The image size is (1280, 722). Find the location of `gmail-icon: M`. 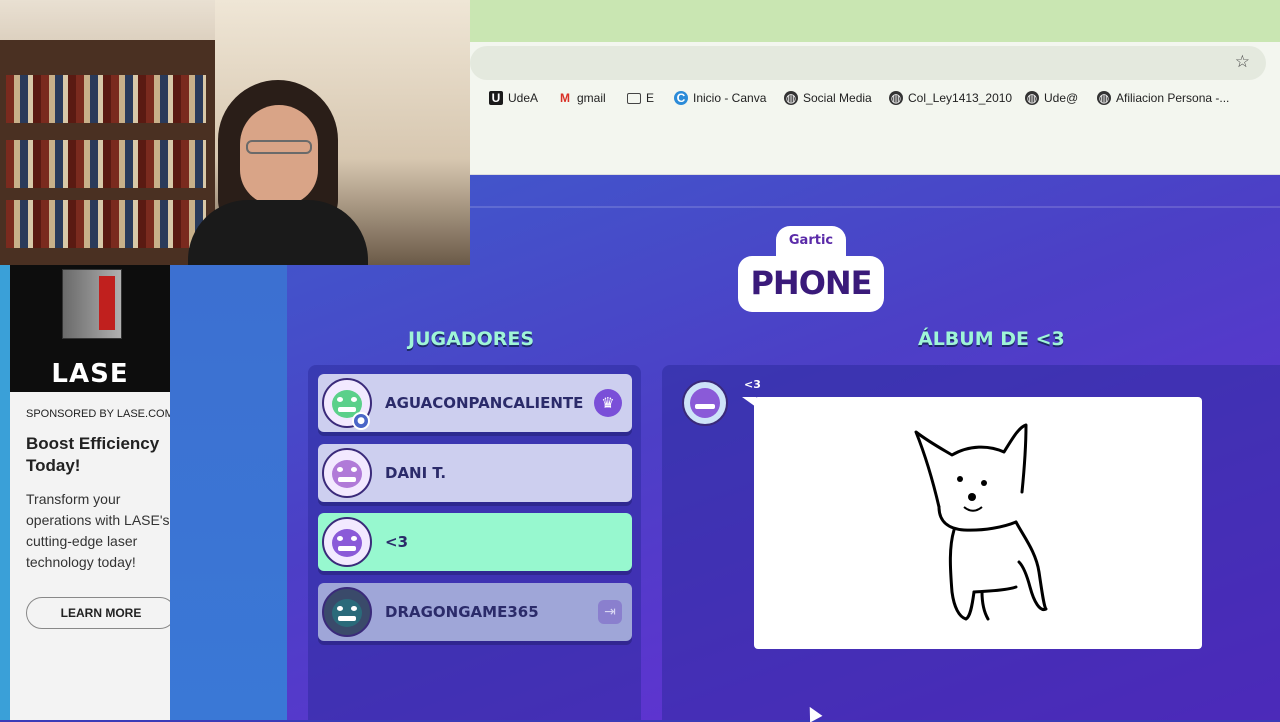

gmail-icon: M is located at coordinates (565, 98).